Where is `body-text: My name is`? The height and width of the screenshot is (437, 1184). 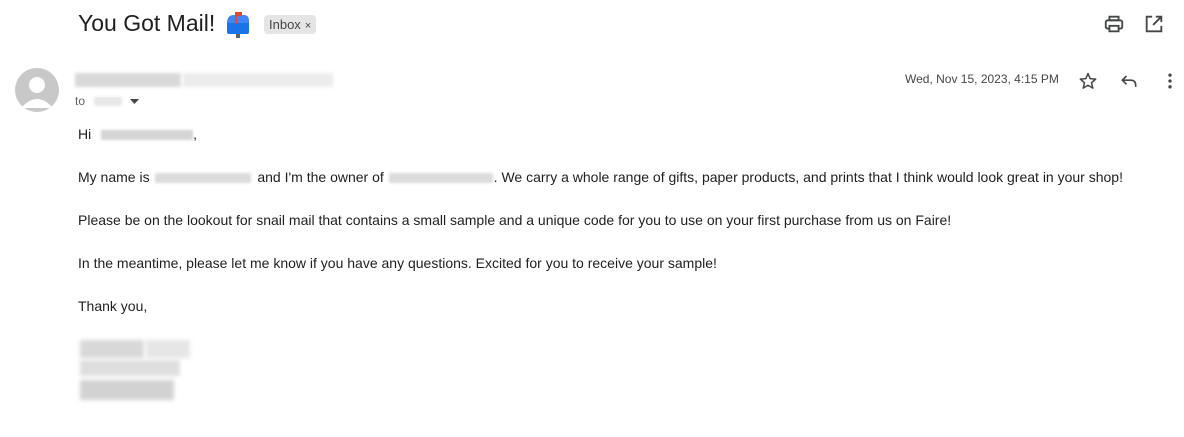 body-text: My name is is located at coordinates (114, 177).